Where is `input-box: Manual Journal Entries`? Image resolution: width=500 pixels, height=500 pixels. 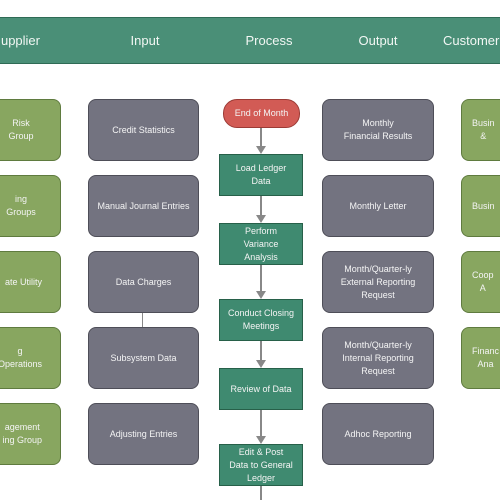 input-box: Manual Journal Entries is located at coordinates (143, 206).